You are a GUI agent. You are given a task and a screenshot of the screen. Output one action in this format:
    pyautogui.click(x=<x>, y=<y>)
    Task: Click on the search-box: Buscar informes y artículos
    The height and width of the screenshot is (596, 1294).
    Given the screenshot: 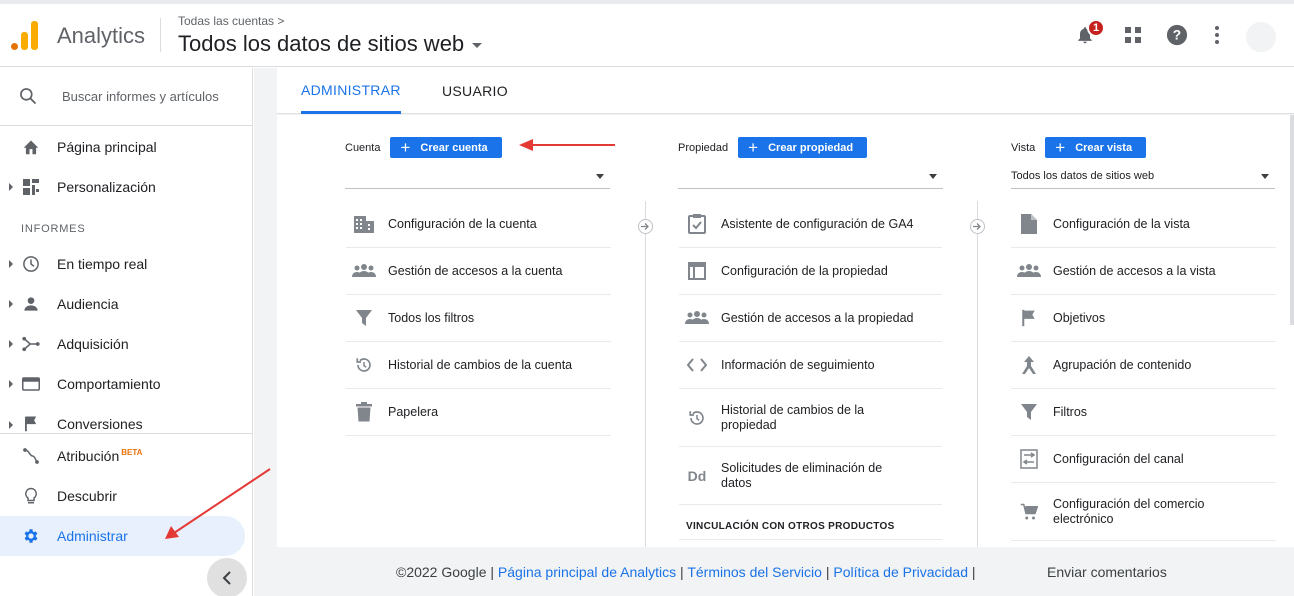 What is the action you would take?
    pyautogui.click(x=126, y=97)
    